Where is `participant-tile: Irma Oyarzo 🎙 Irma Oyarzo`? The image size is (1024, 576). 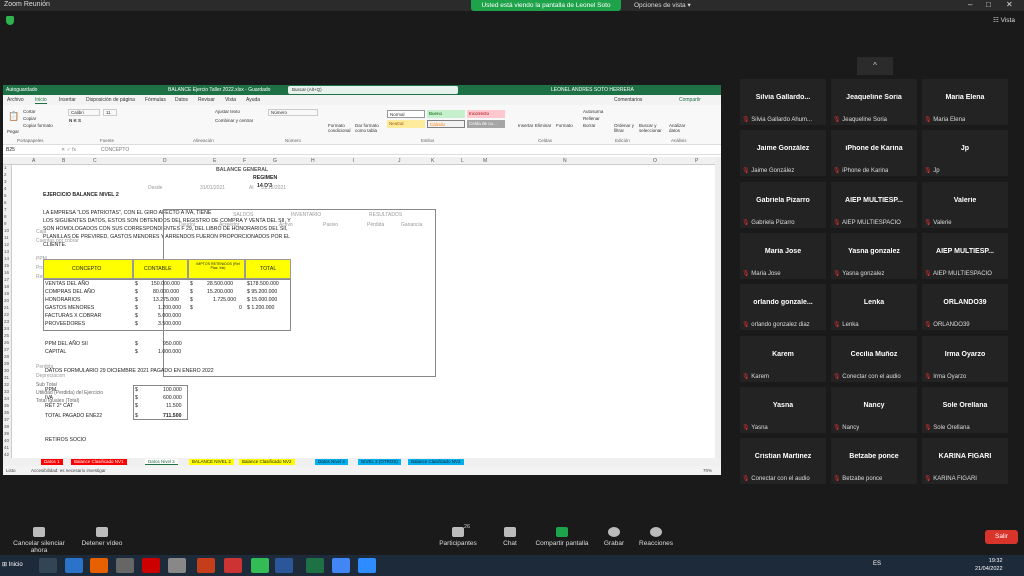 participant-tile: Irma Oyarzo 🎙 Irma Oyarzo is located at coordinates (965, 358).